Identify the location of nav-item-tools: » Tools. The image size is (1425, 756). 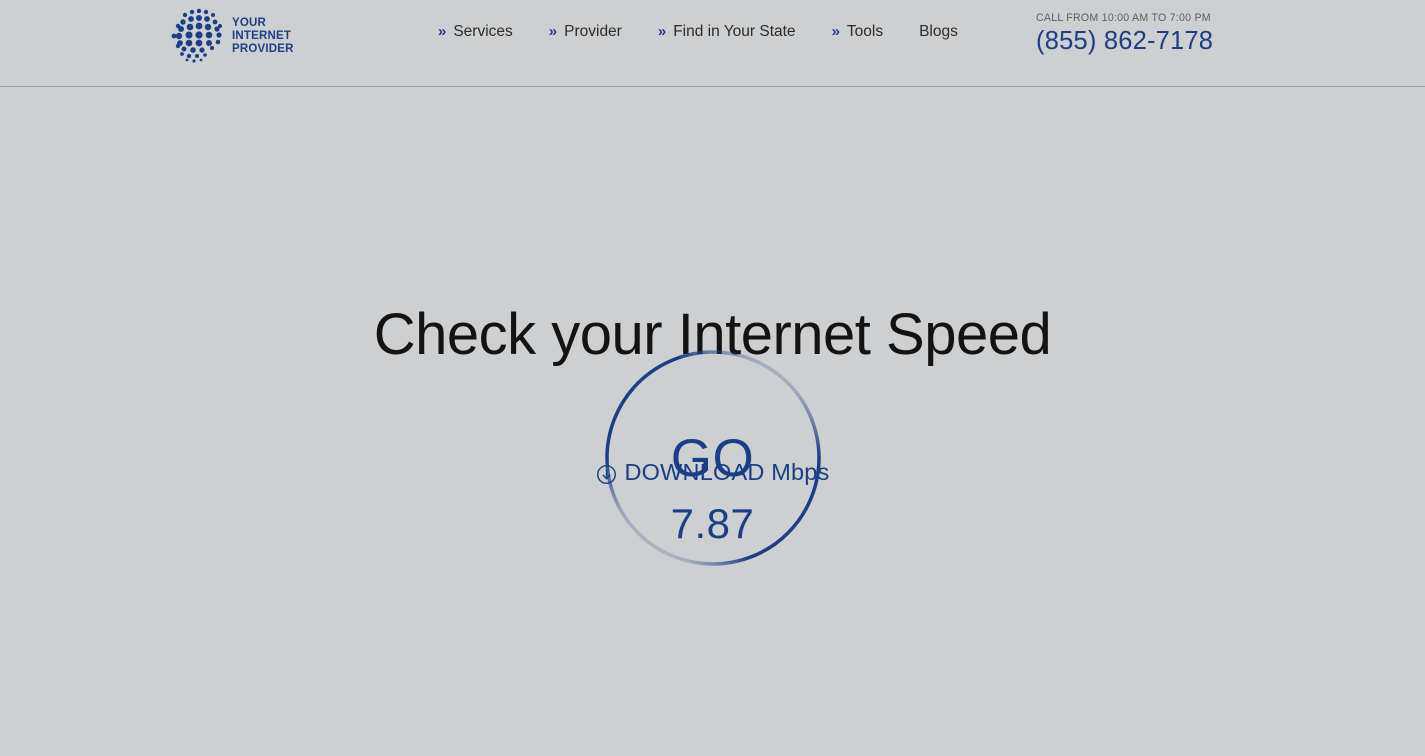
(858, 32).